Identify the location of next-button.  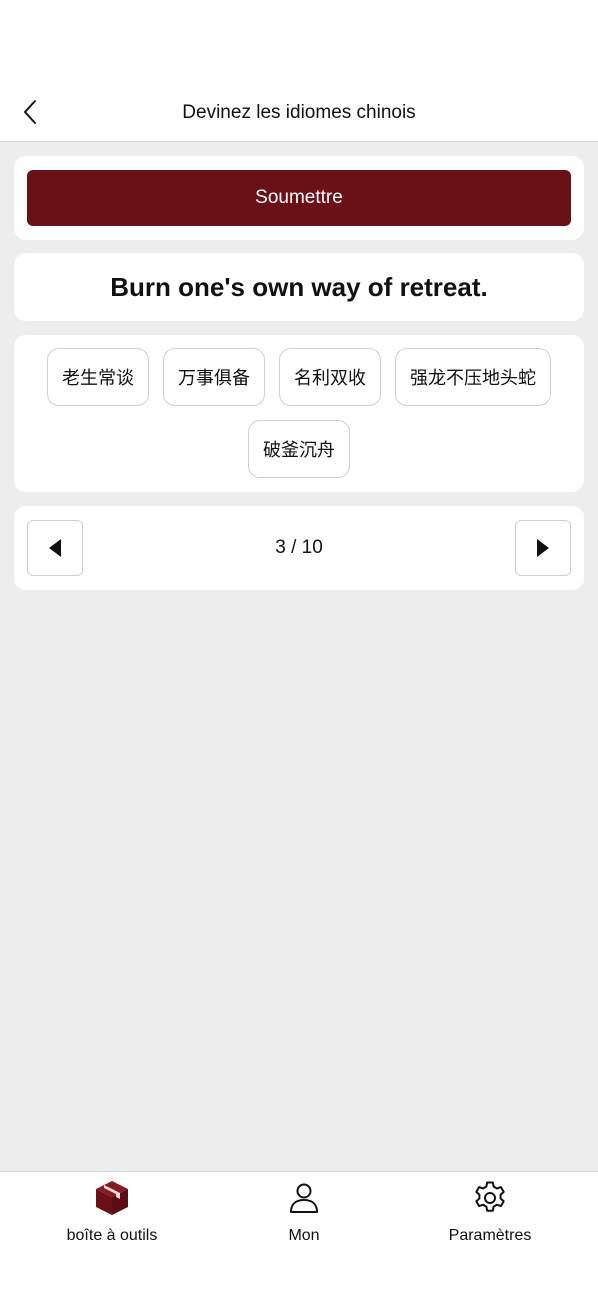
(543, 548).